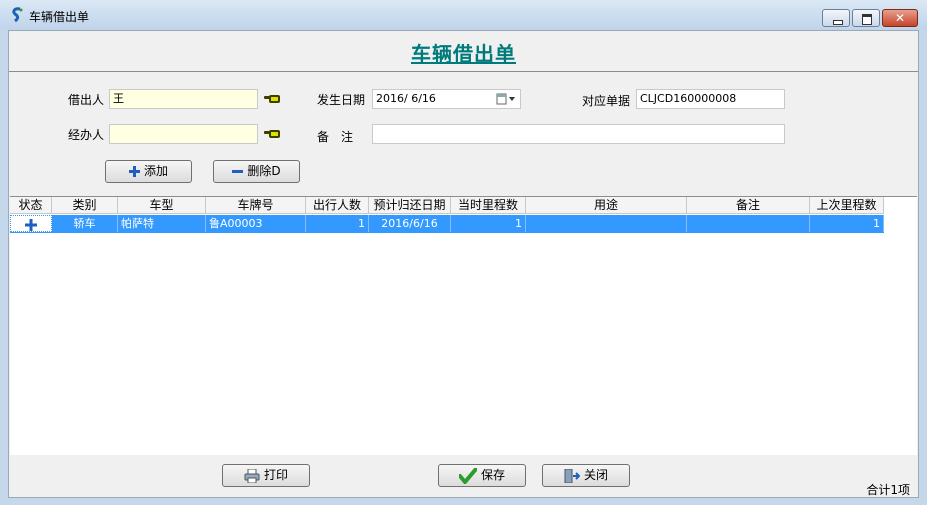 The width and height of the screenshot is (927, 505). What do you see at coordinates (578, 134) in the screenshot?
I see `remark-input` at bounding box center [578, 134].